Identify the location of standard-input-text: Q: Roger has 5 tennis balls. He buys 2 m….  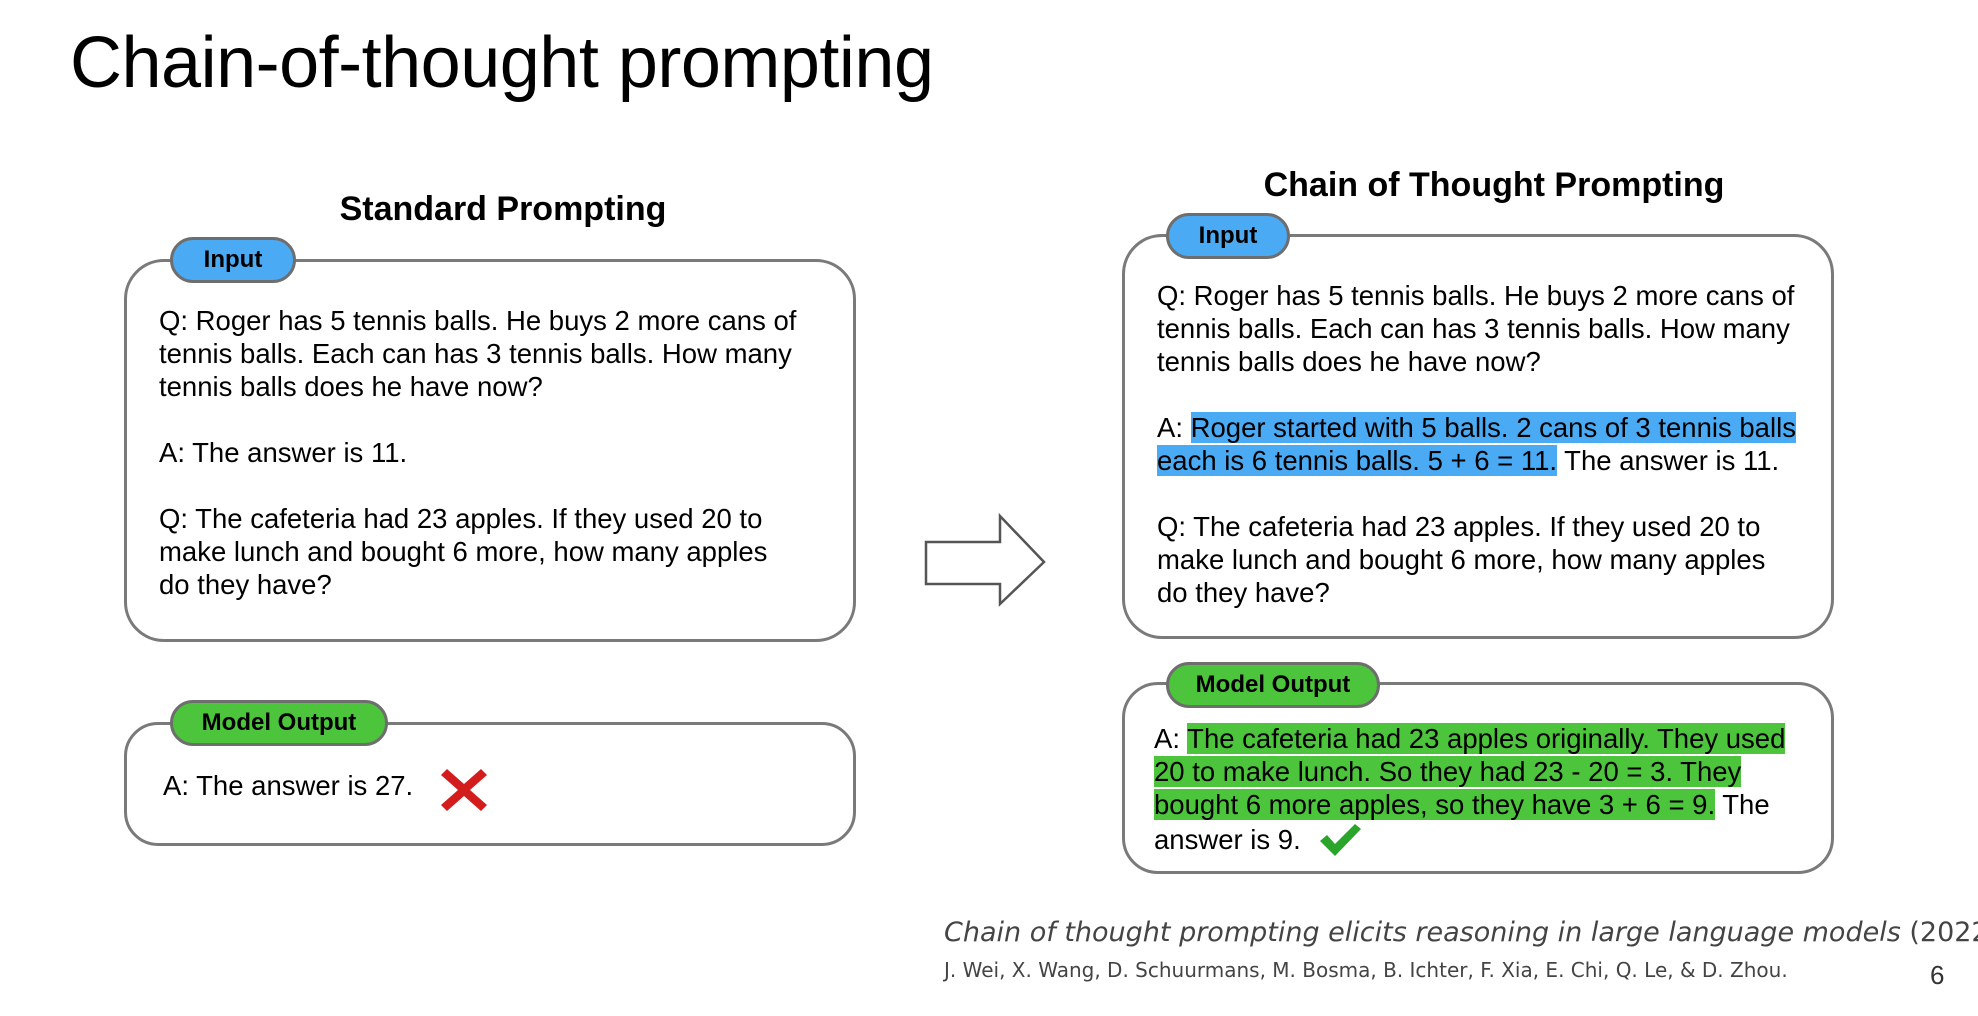
(477, 452).